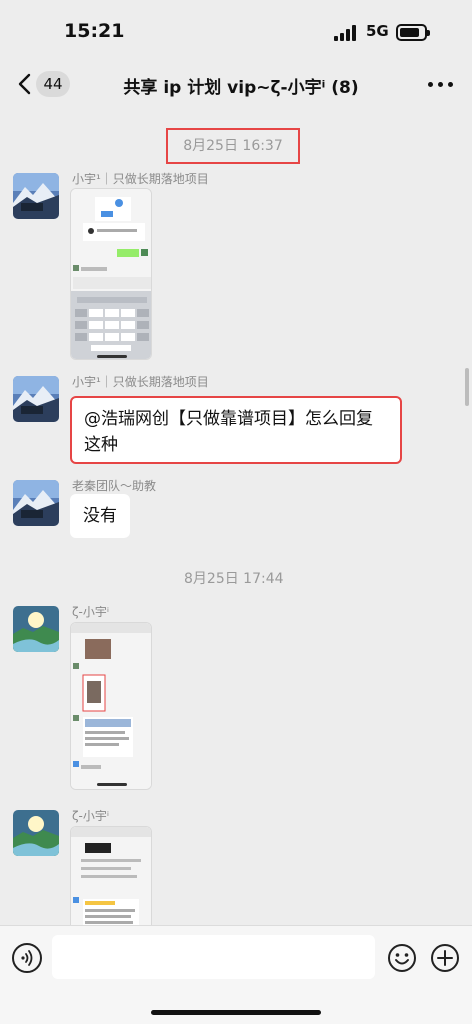 The height and width of the screenshot is (1024, 472). Describe the element at coordinates (236, 430) in the screenshot. I see `text-message: @浩瑞网创【只做靠谱项目】怎么回复这种` at that location.